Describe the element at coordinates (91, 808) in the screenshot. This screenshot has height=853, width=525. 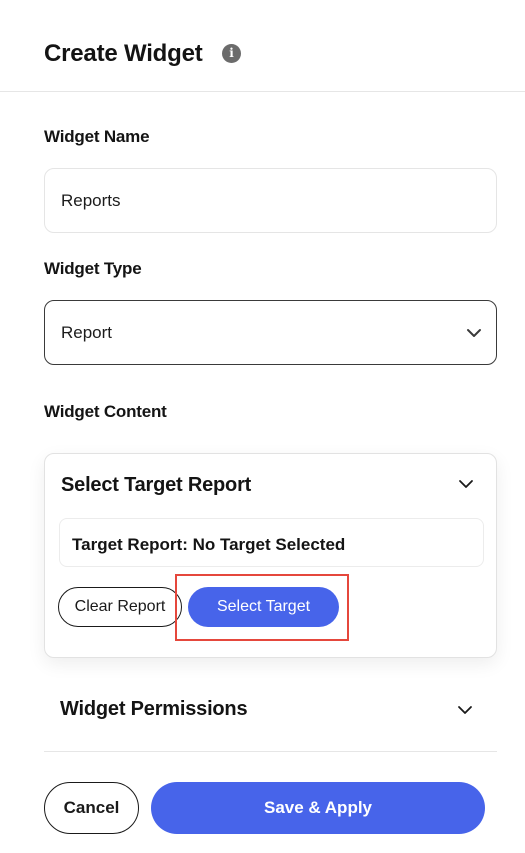
I see `cancel-button: Cancel` at that location.